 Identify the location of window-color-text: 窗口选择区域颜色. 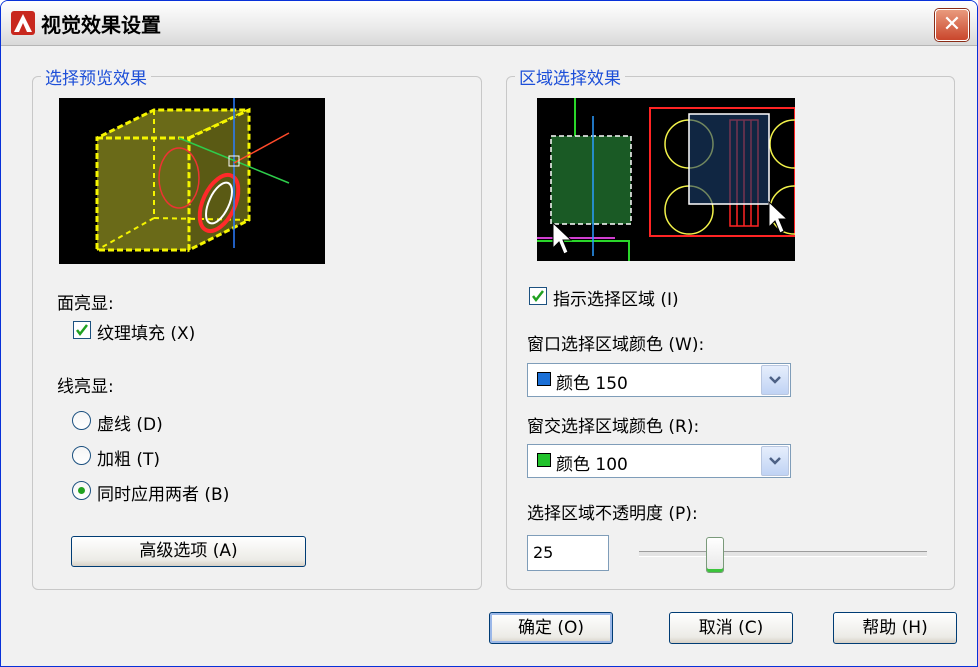
(595, 345).